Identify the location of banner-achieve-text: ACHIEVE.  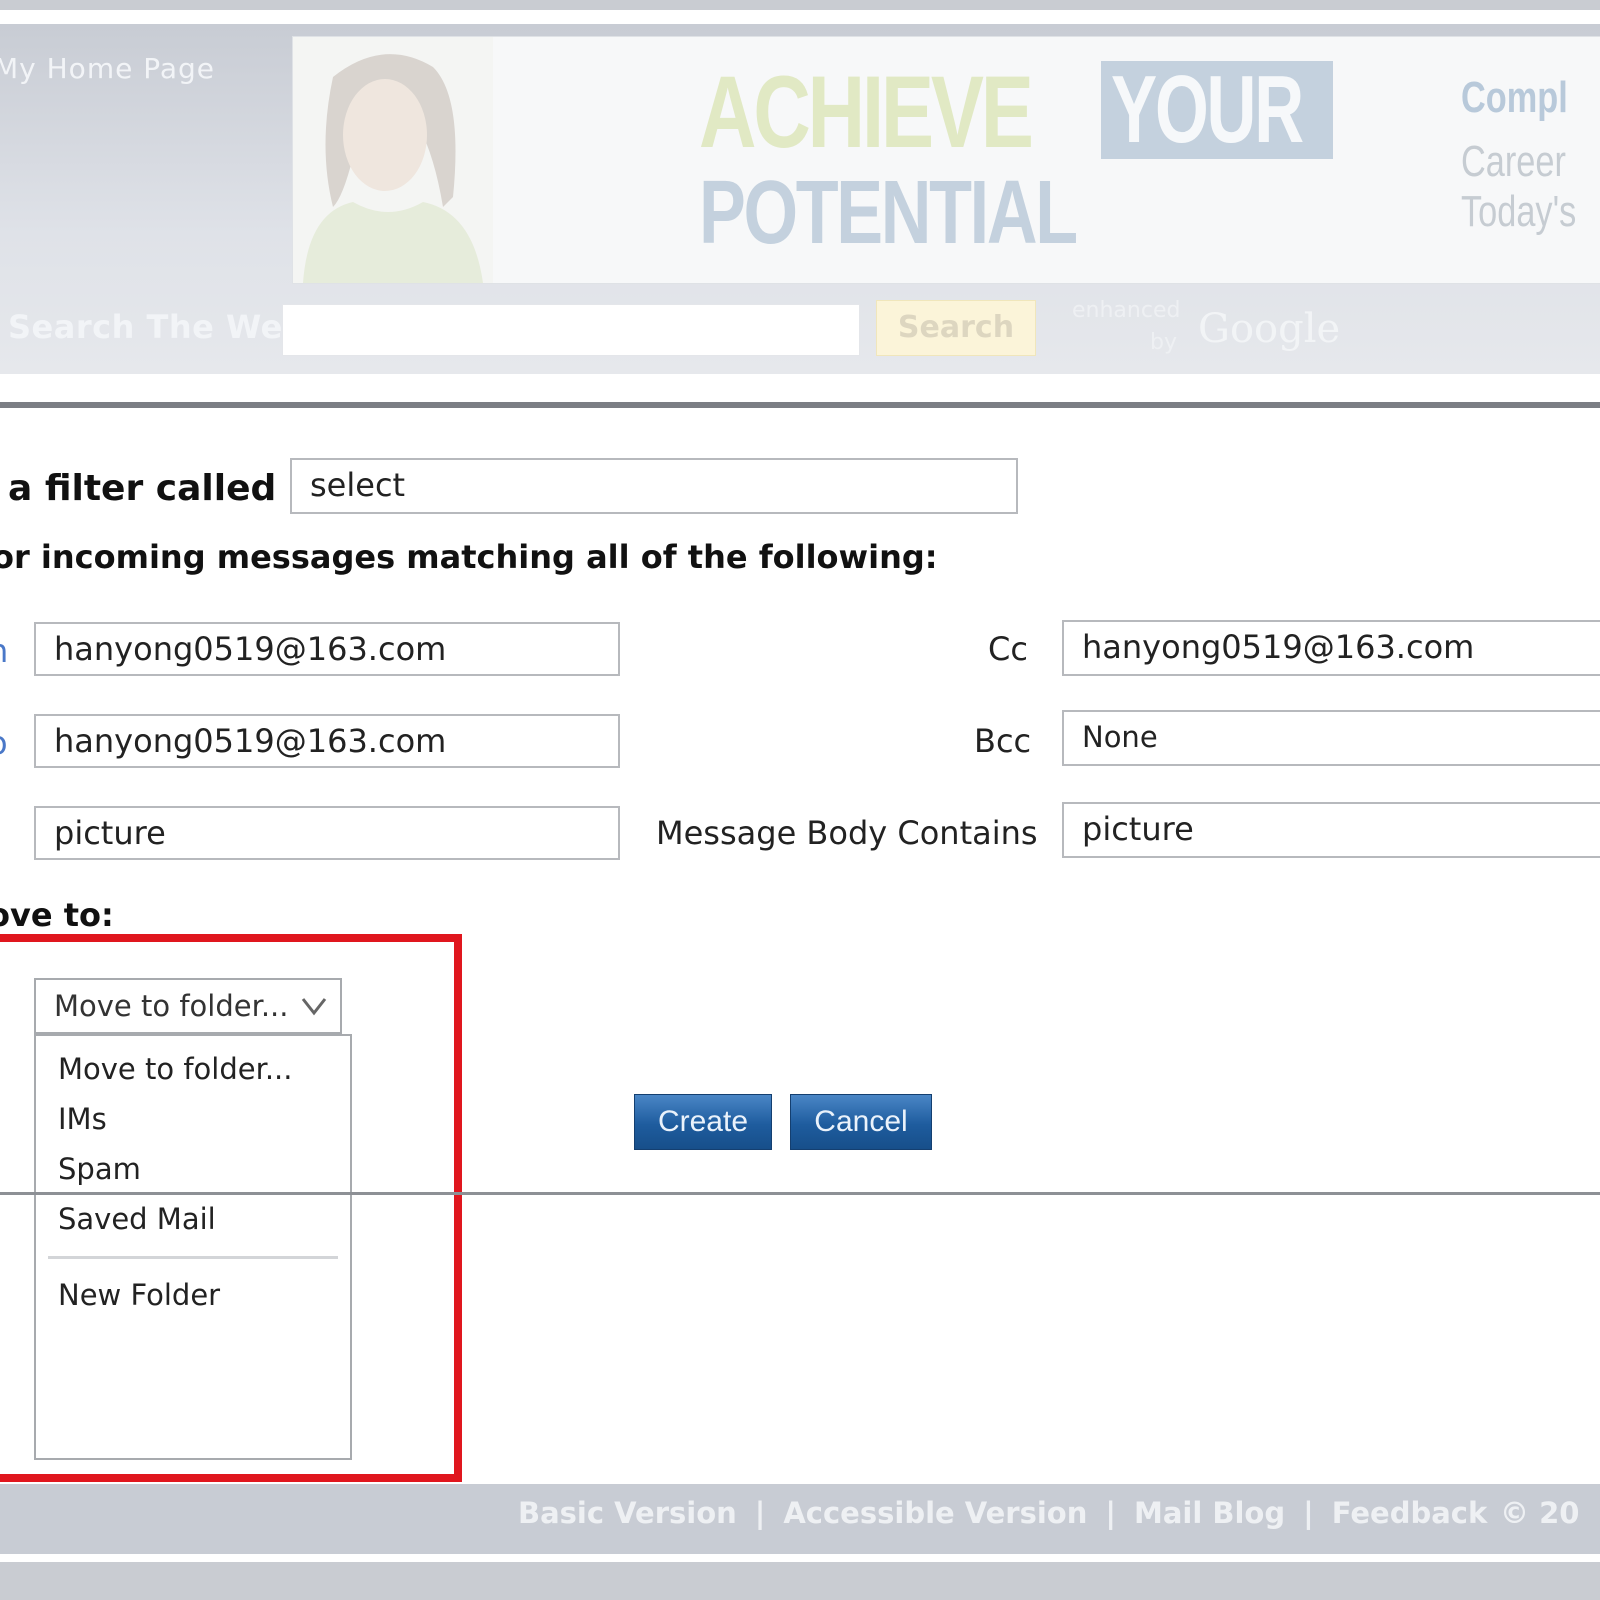
(866, 112).